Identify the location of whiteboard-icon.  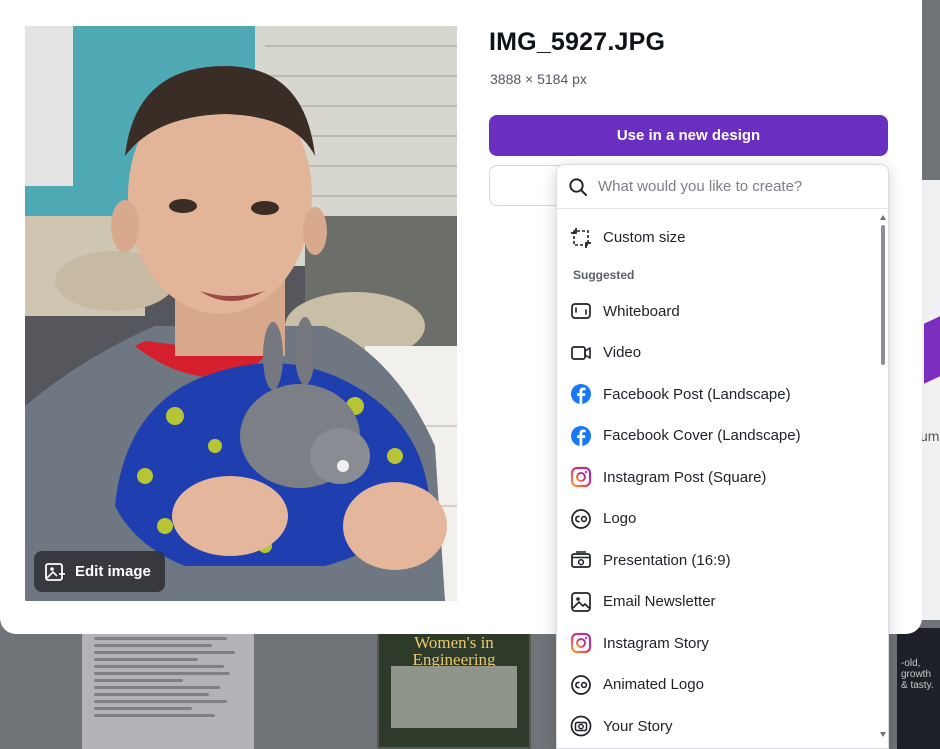
(581, 311).